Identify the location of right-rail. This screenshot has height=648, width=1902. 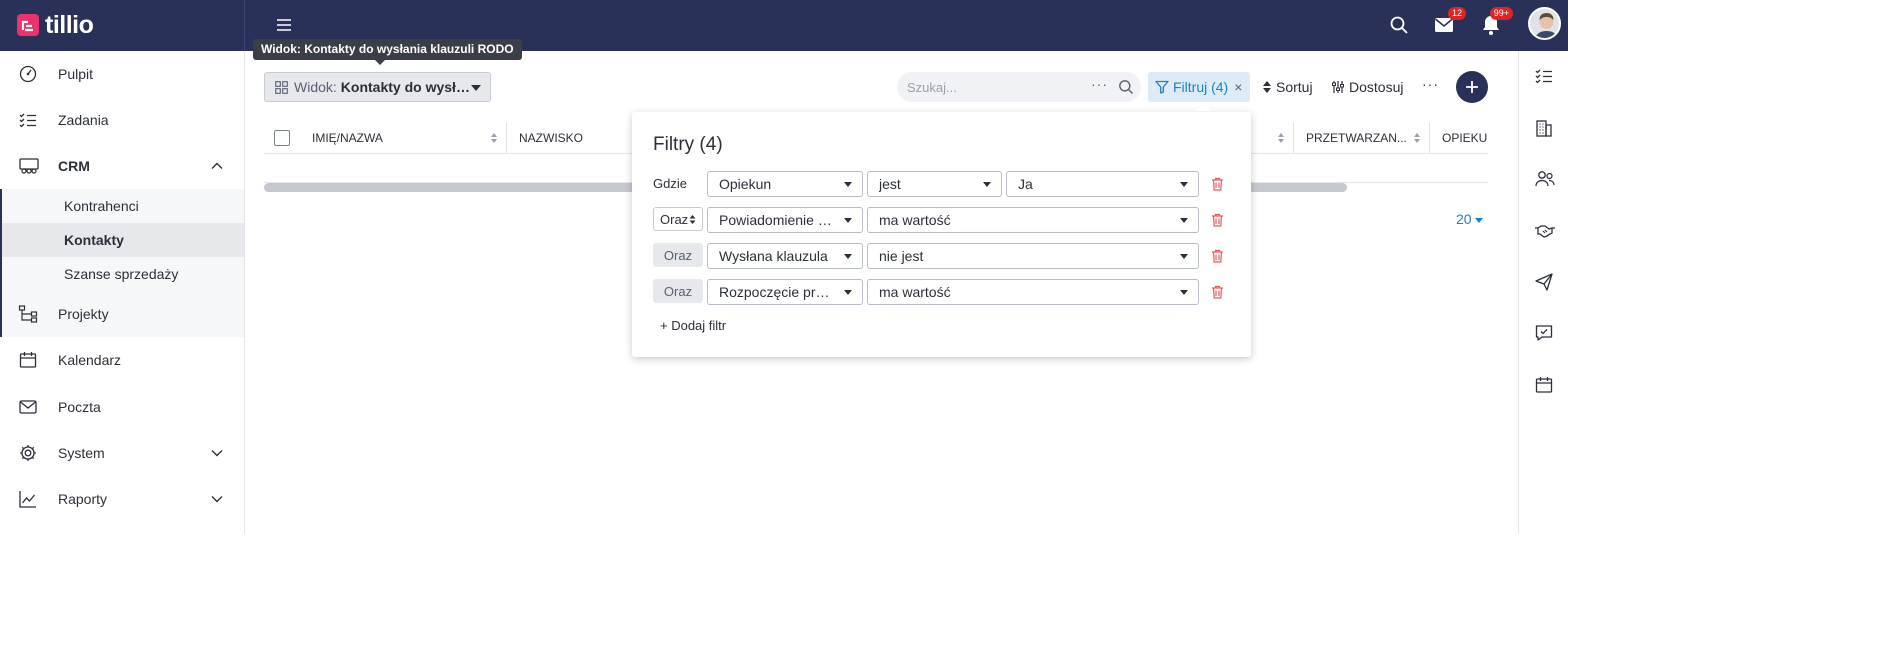
(1543, 292).